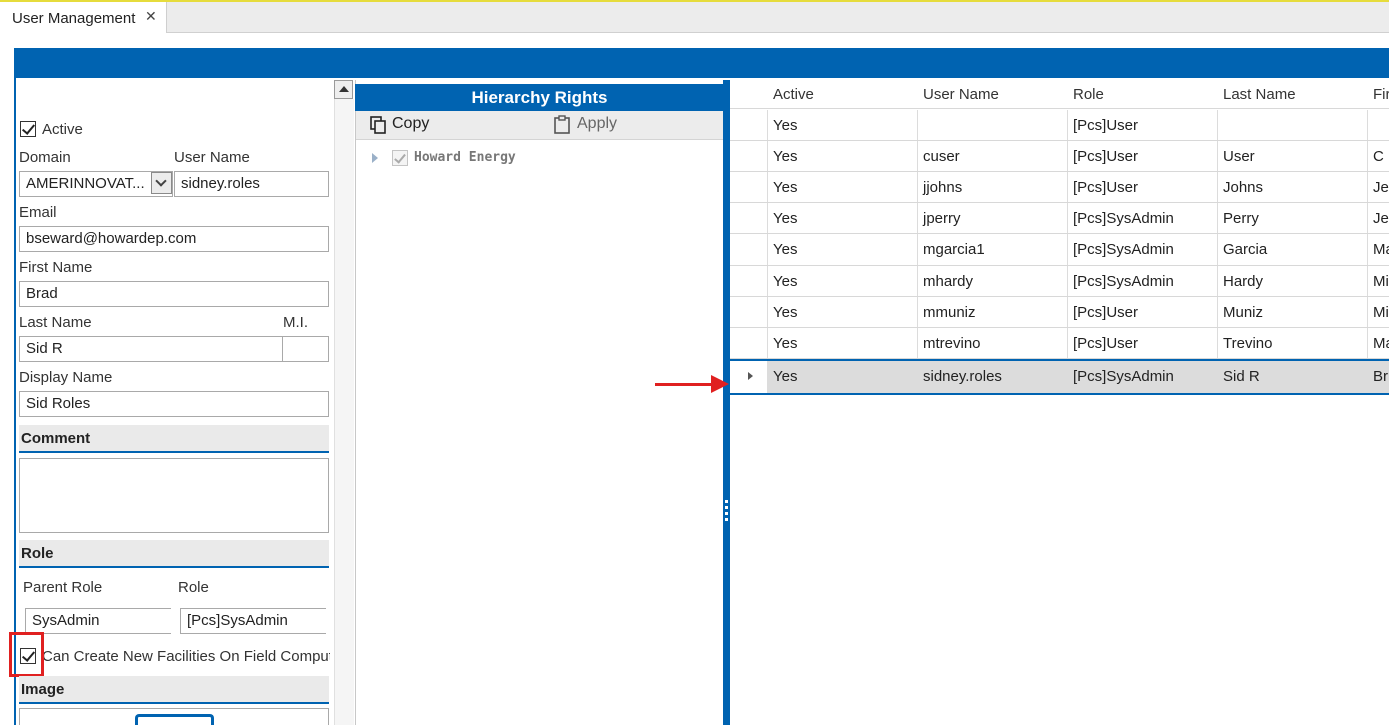  I want to click on cell-lastname: Garcia, so click(1293, 249).